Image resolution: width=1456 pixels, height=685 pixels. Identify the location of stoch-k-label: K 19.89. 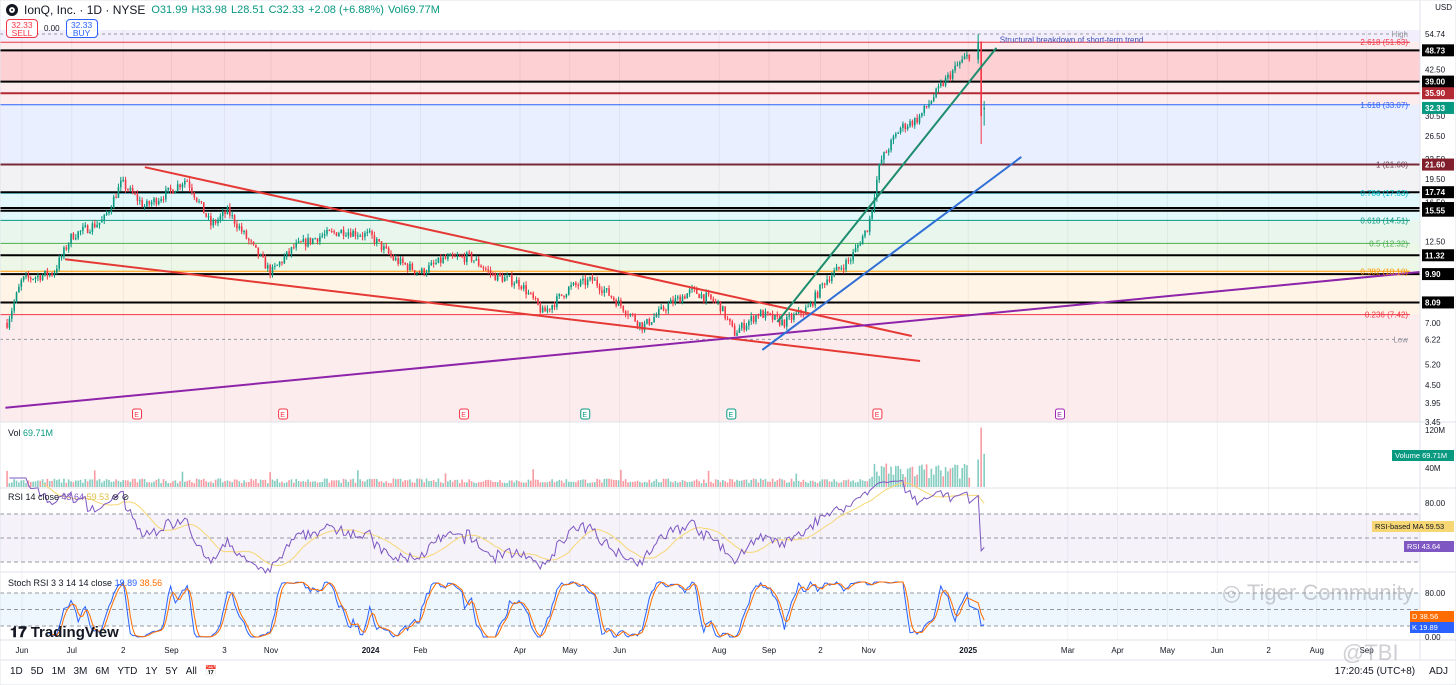
(1425, 627).